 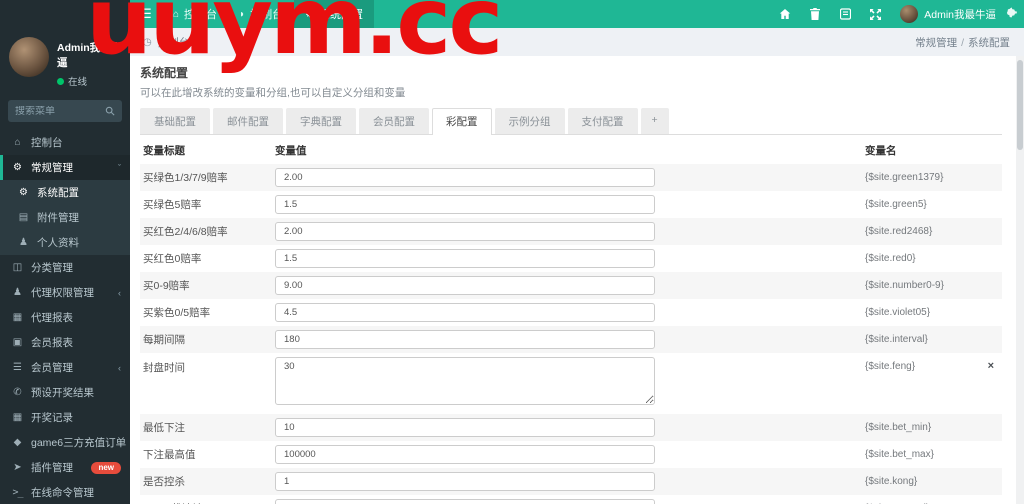 I want to click on topbar-user-name: Admin我最牛逼, so click(x=960, y=14).